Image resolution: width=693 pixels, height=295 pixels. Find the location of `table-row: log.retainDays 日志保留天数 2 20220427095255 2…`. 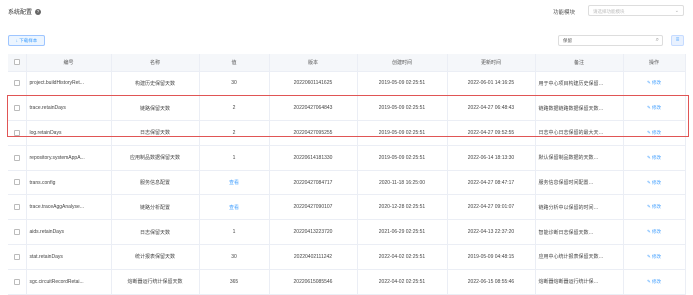

table-row: log.retainDays 日志保留天数 2 20220427095255 2… is located at coordinates (347, 133).